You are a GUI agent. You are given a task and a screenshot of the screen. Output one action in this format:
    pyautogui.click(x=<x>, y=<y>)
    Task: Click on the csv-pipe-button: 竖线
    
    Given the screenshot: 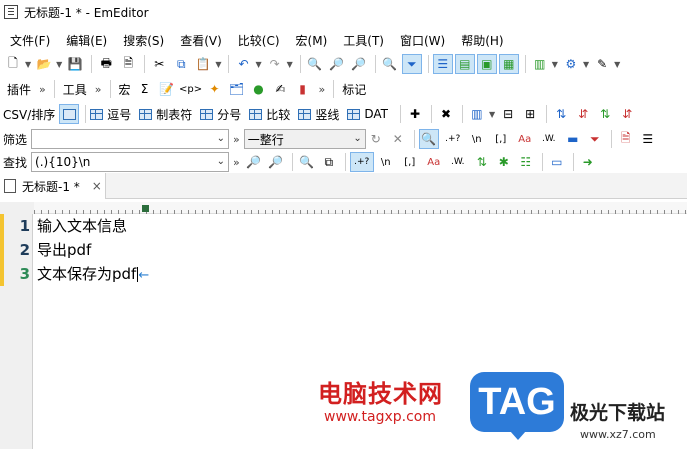 What is the action you would take?
    pyautogui.click(x=318, y=114)
    